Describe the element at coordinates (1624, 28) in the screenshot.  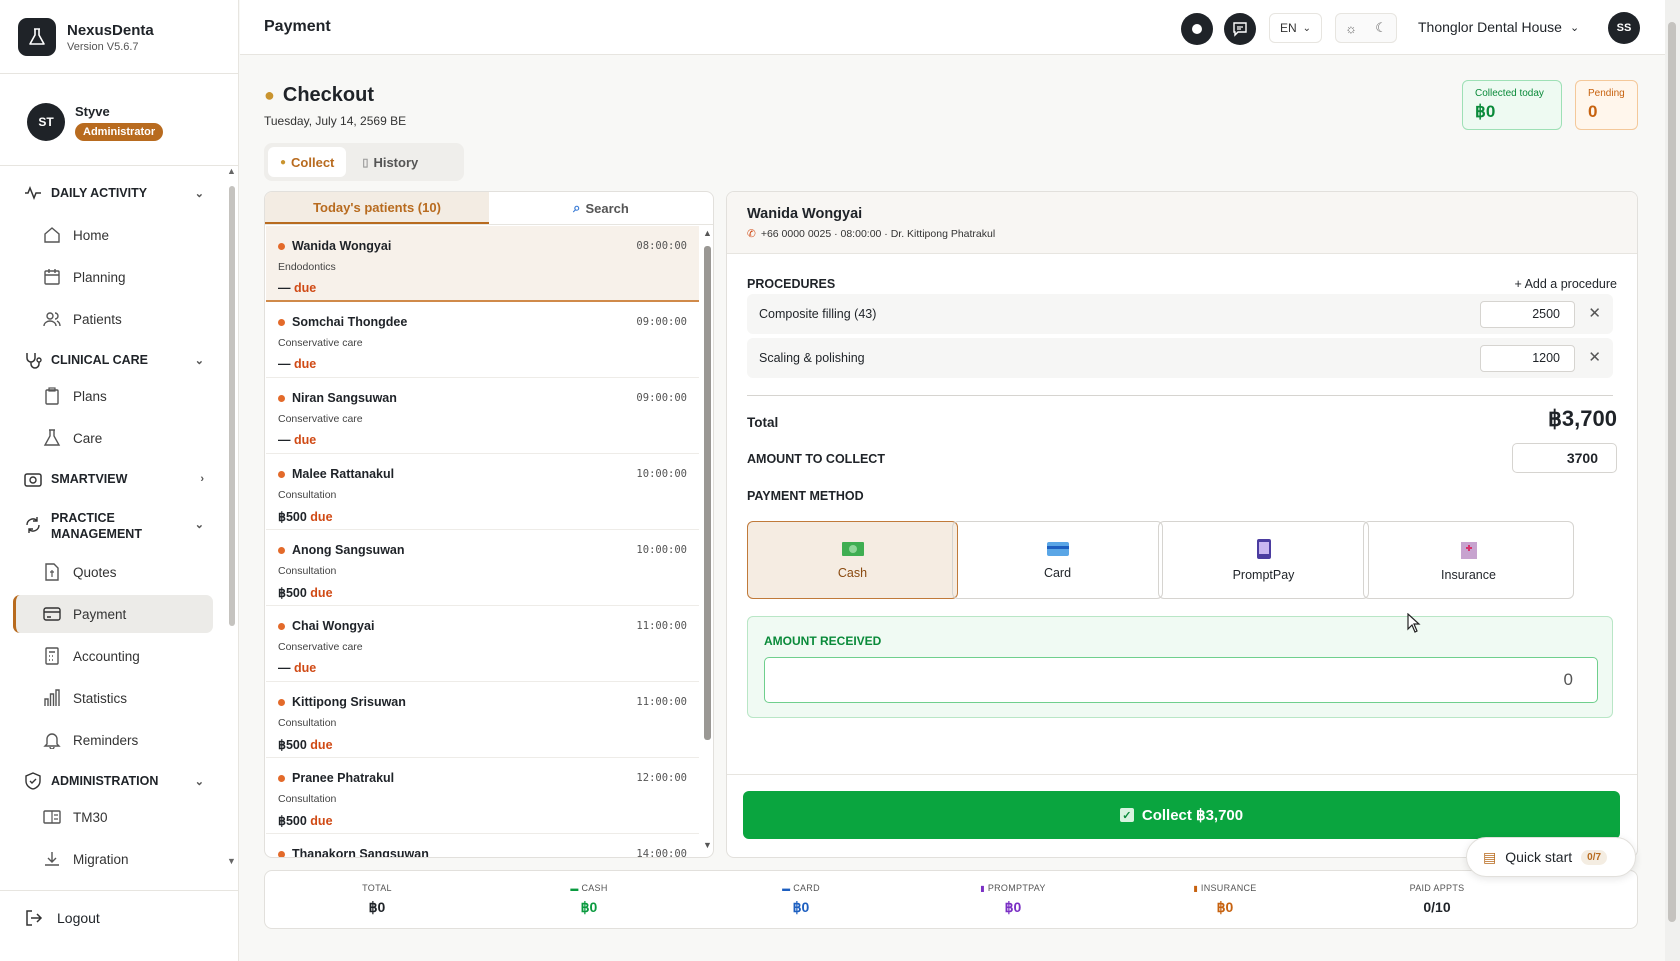
I see `user-avatar-button: SS` at that location.